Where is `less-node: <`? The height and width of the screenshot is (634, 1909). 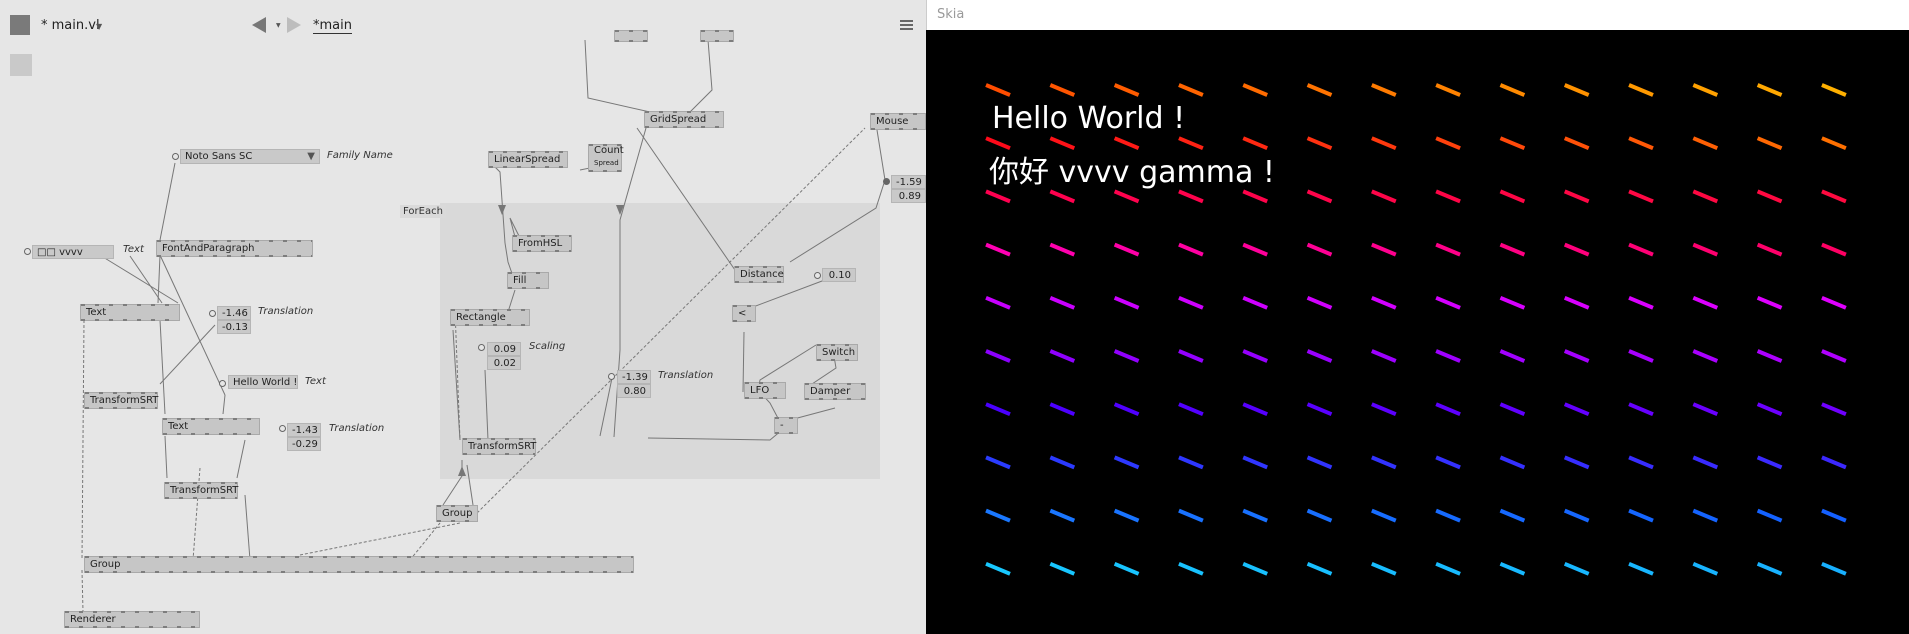
less-node: < is located at coordinates (744, 313).